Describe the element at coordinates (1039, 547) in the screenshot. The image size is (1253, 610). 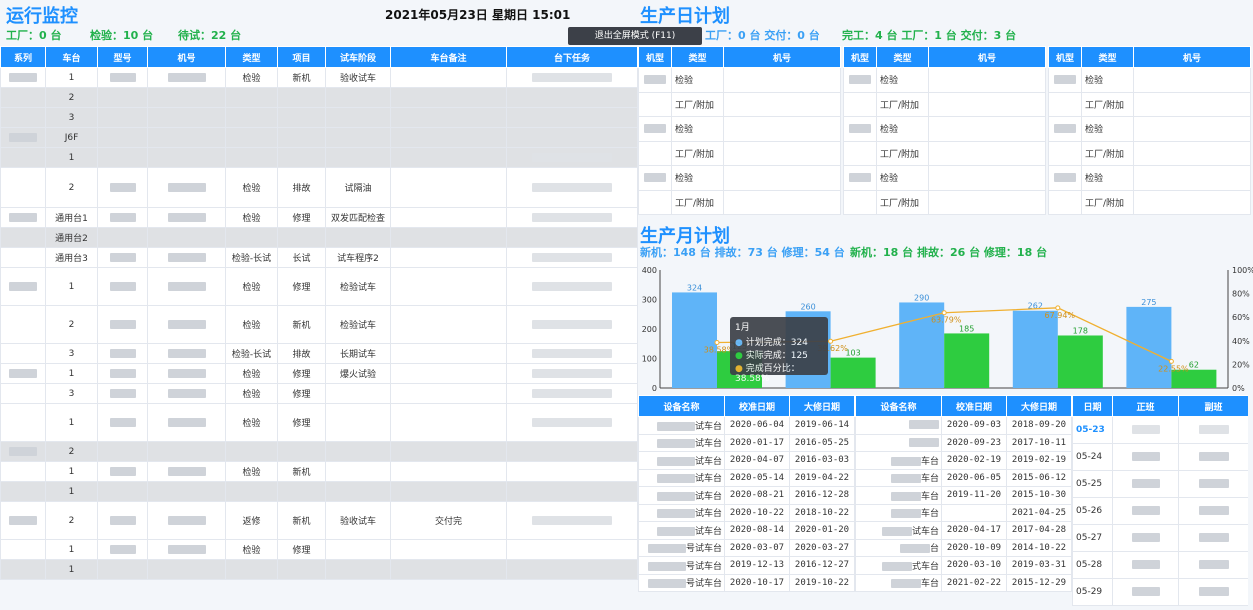
I see `overhaul-date-cell: 2014-10-22` at that location.